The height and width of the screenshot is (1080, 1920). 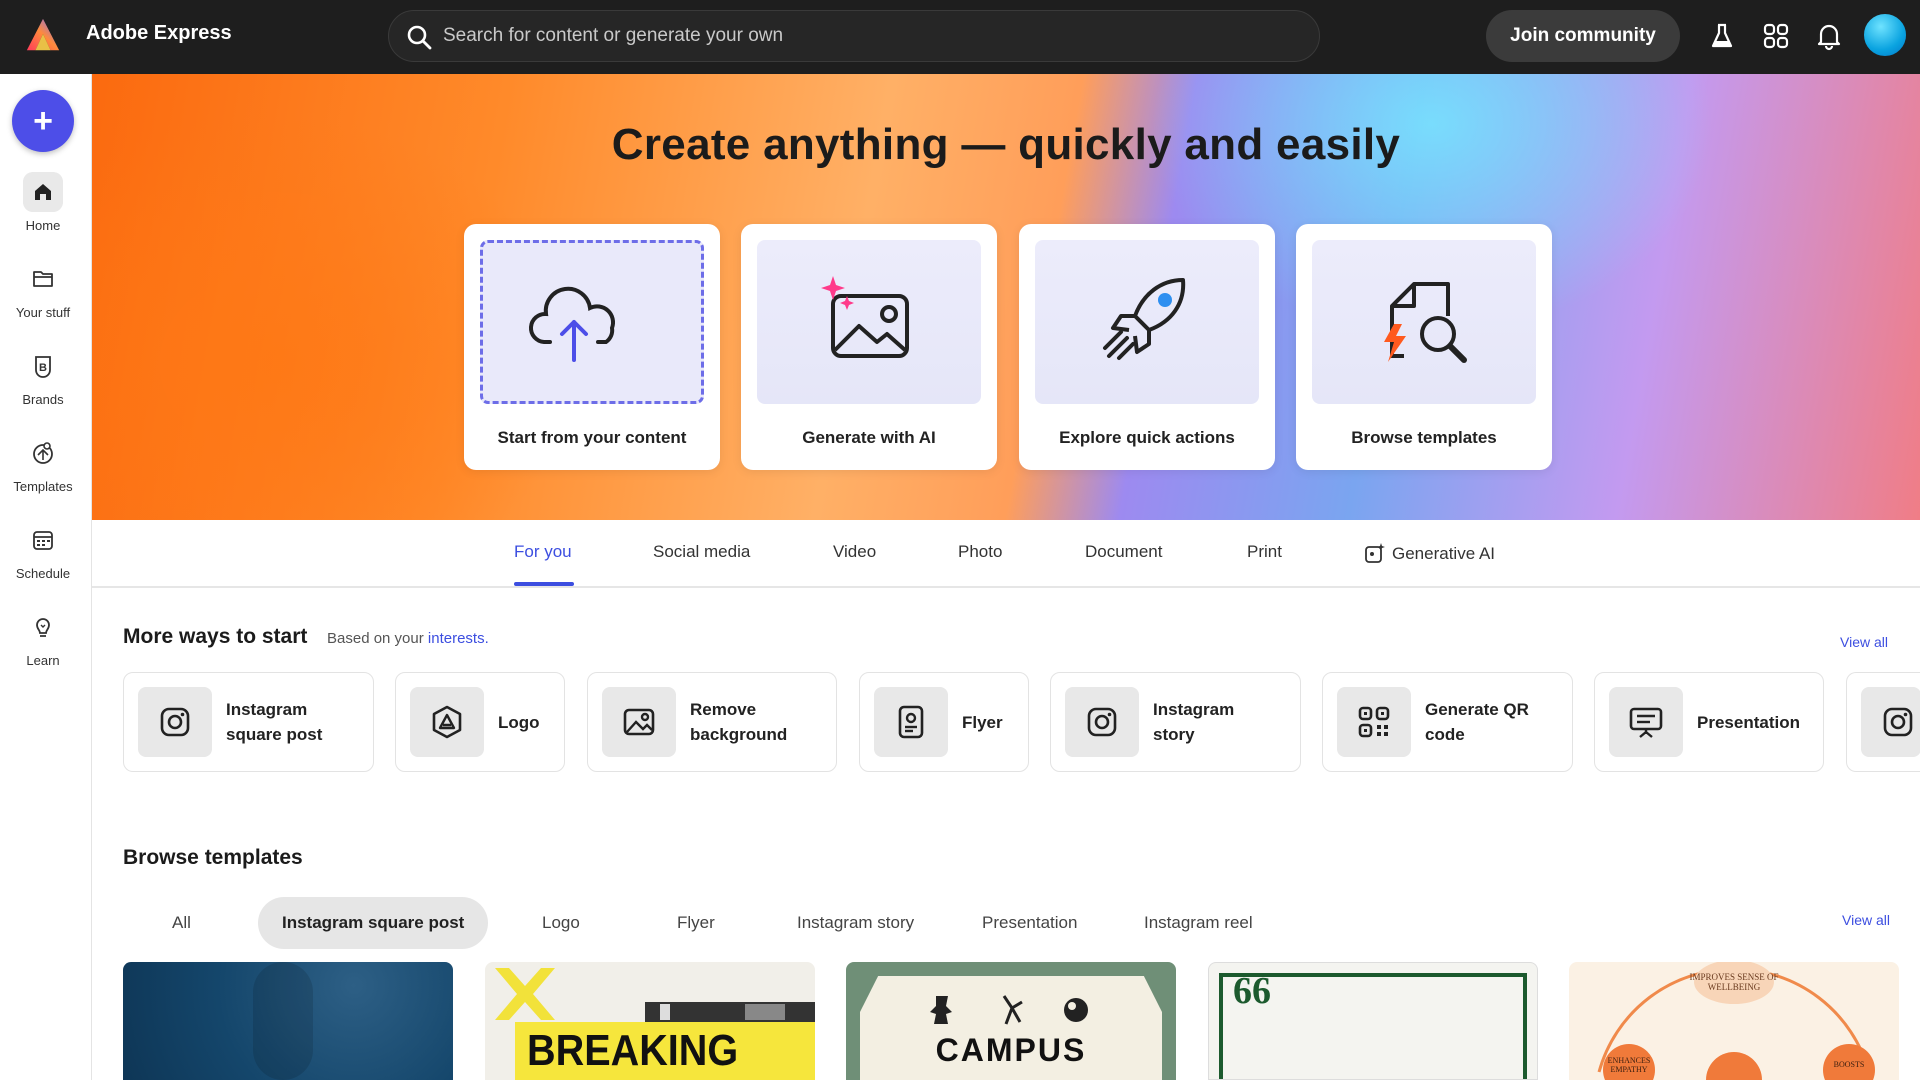 I want to click on template-headline: CAMPUS, so click(x=1011, y=1050).